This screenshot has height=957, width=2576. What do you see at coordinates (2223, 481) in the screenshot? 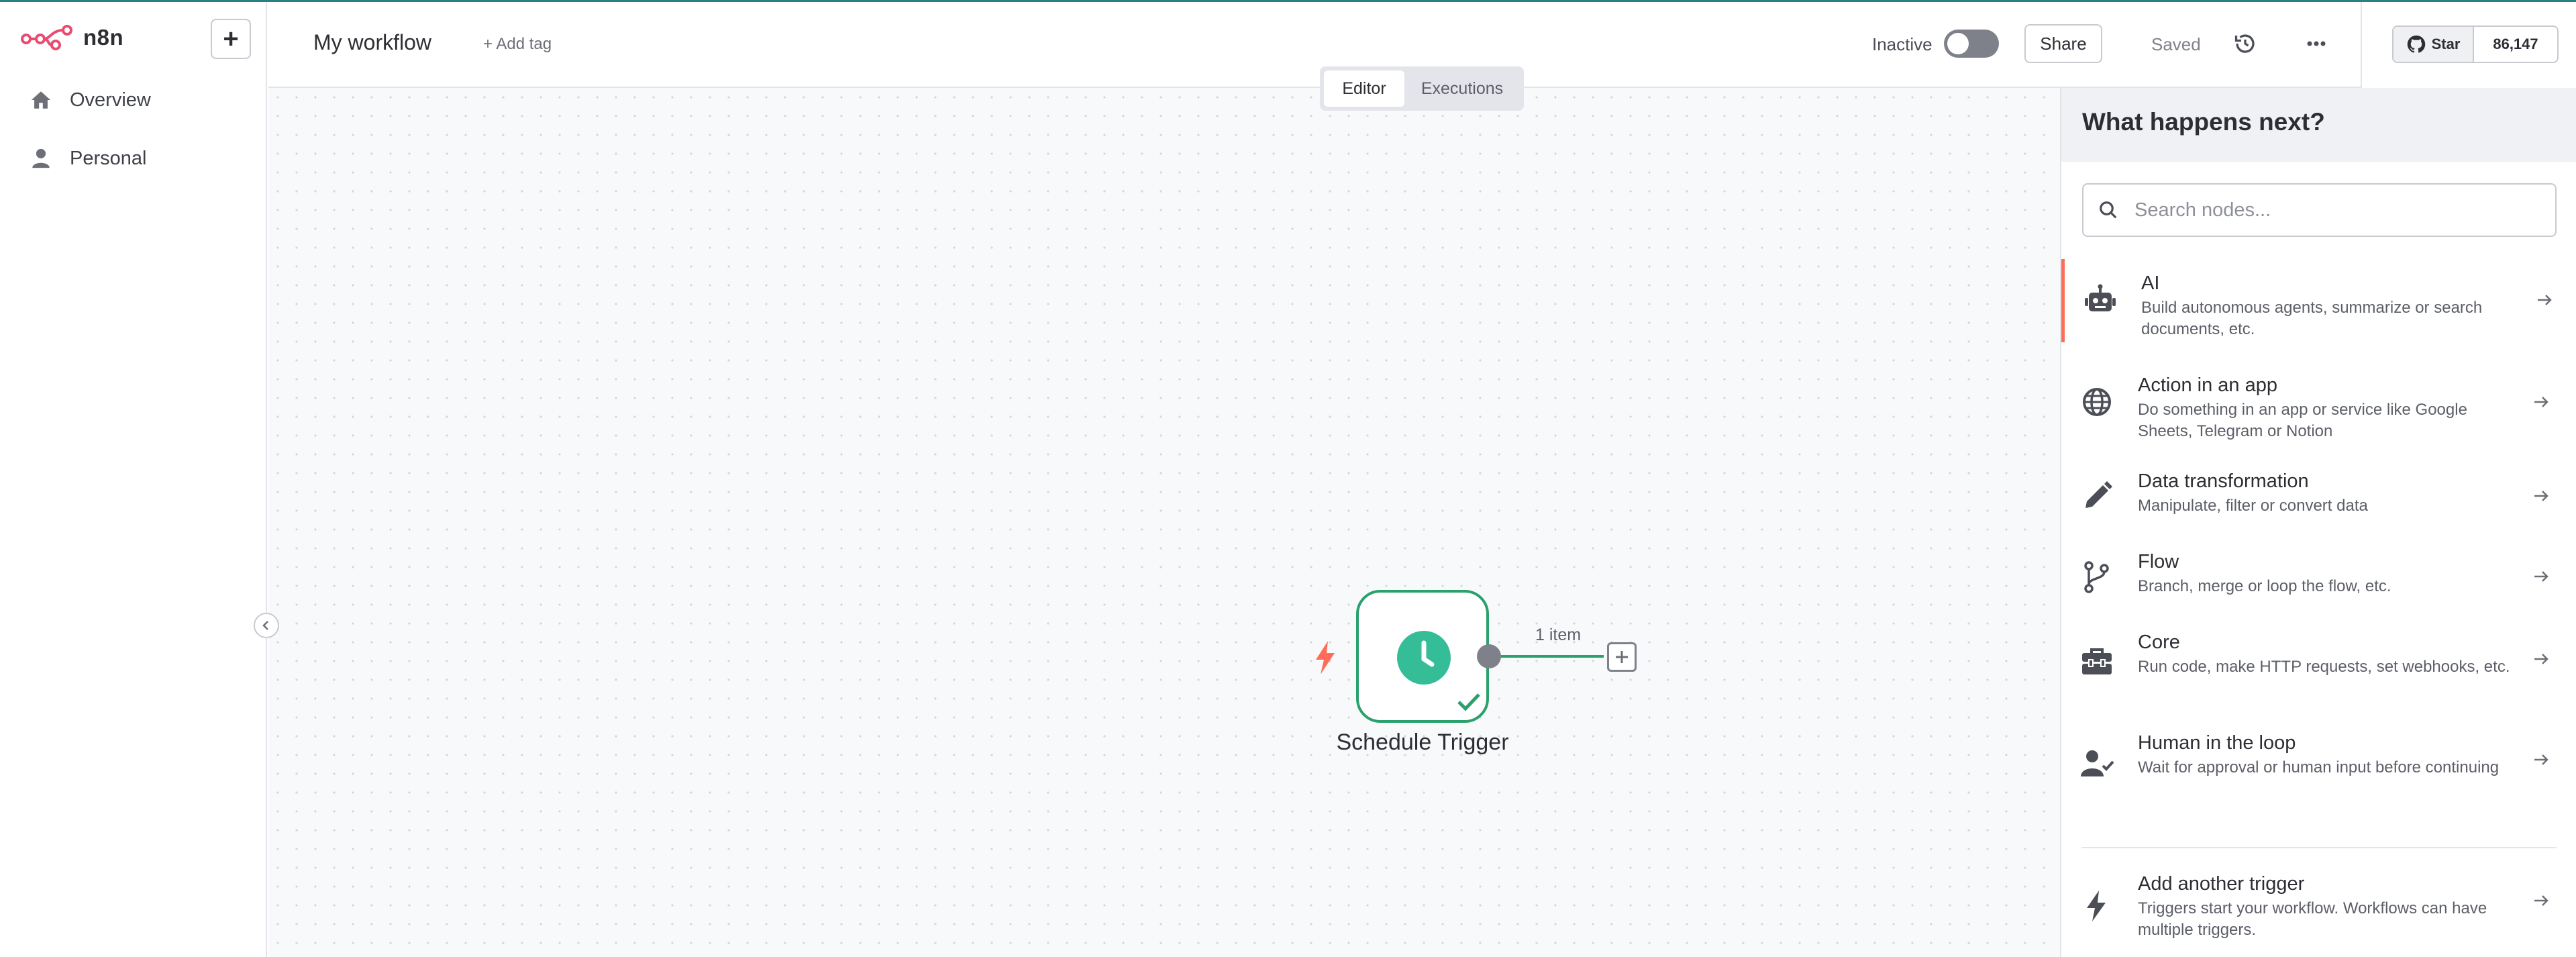
I see `category-title: Data transformation` at bounding box center [2223, 481].